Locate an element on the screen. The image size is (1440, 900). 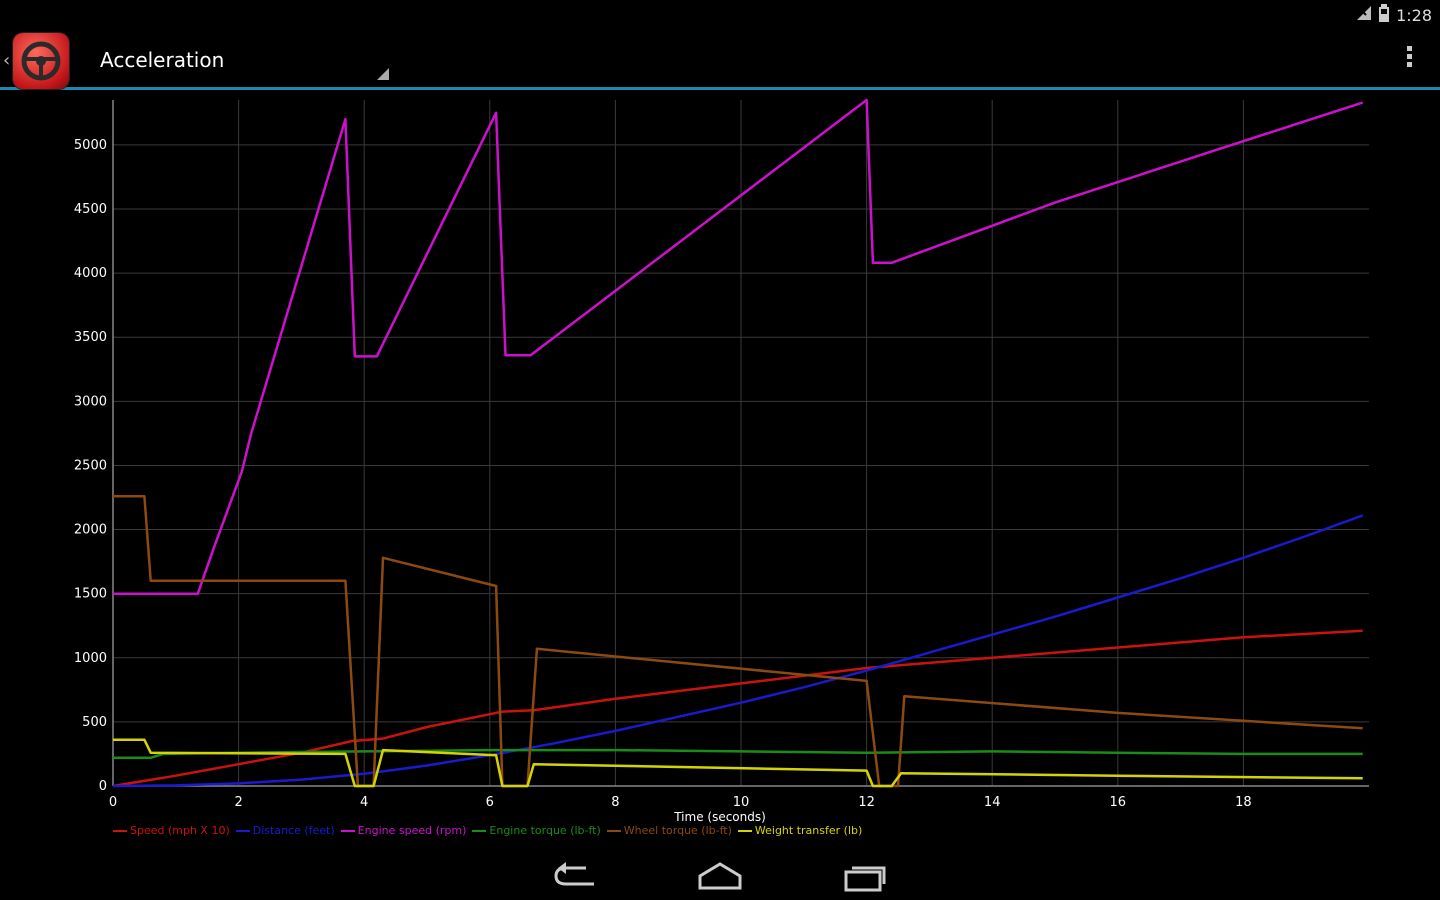
x-tick-label: 4 is located at coordinates (364, 802).